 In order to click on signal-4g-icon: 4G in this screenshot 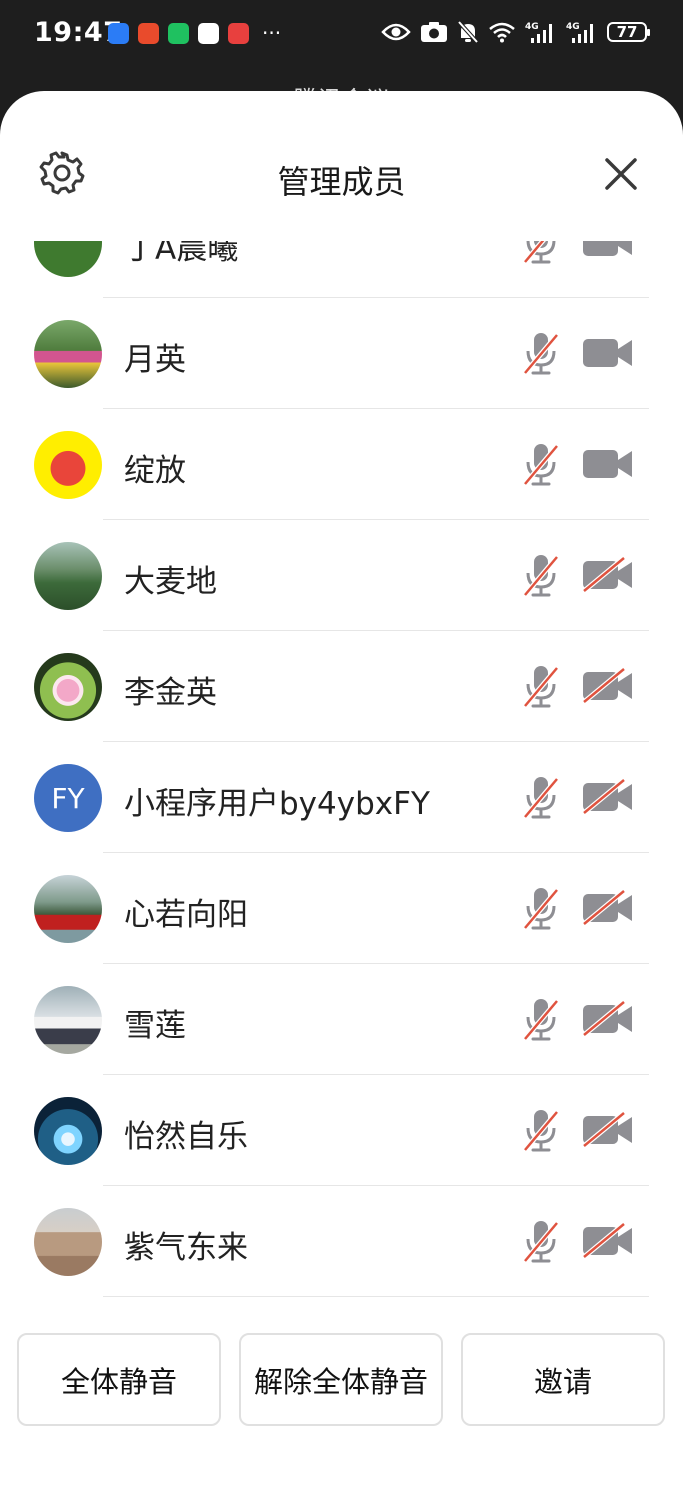, I will do `click(538, 32)`.